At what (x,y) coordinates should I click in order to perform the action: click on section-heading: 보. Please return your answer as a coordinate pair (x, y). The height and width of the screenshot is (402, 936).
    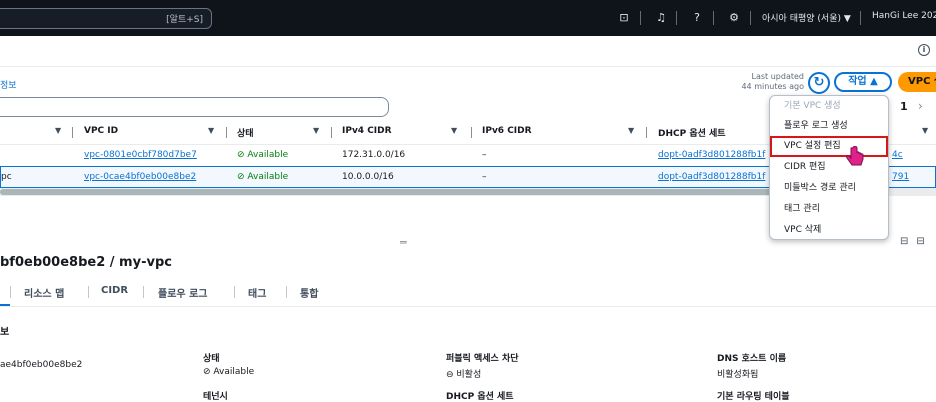
    Looking at the image, I should click on (5, 332).